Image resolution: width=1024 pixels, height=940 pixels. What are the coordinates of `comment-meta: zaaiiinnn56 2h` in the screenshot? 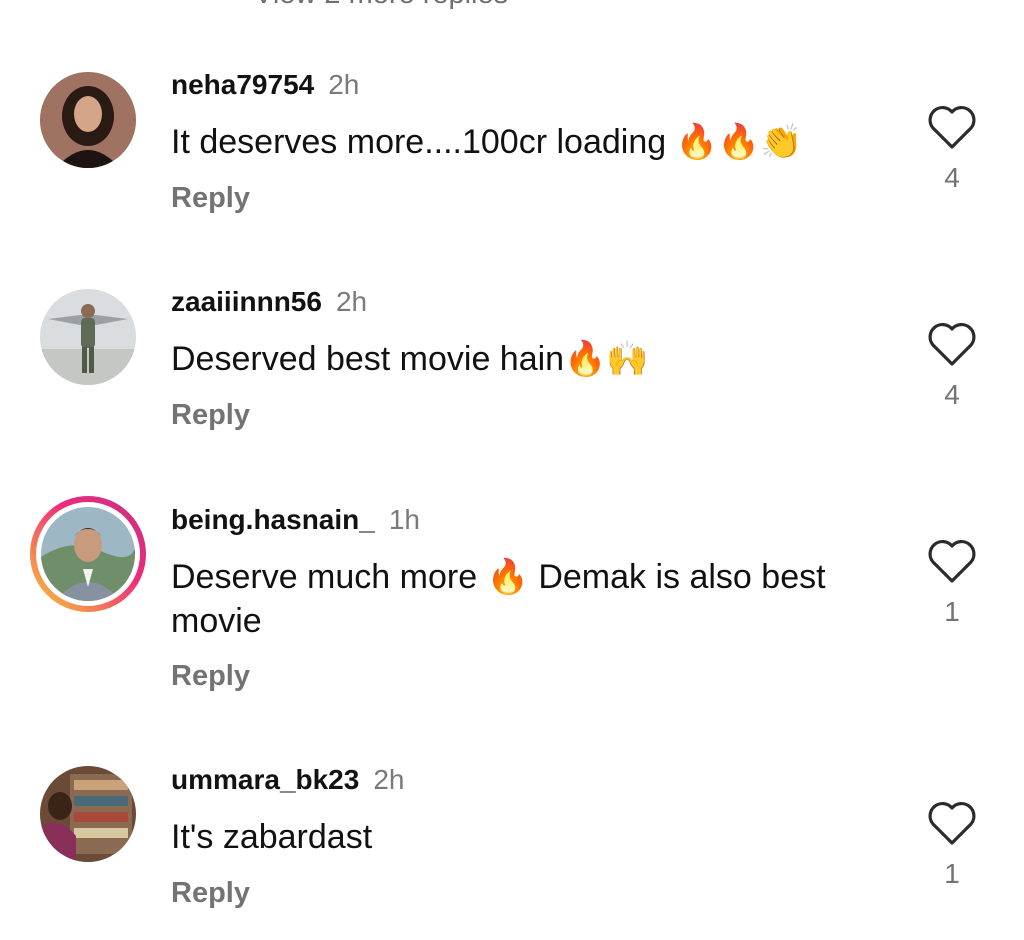 It's located at (269, 302).